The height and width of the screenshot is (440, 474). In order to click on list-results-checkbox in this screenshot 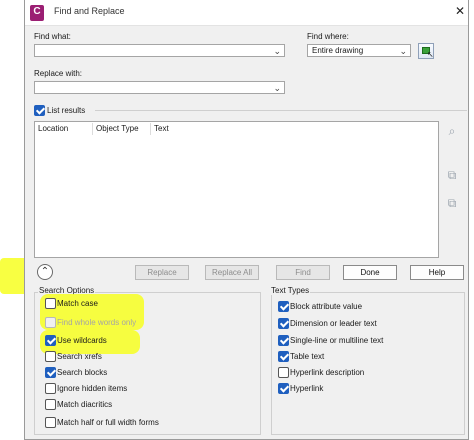, I will do `click(39, 110)`.